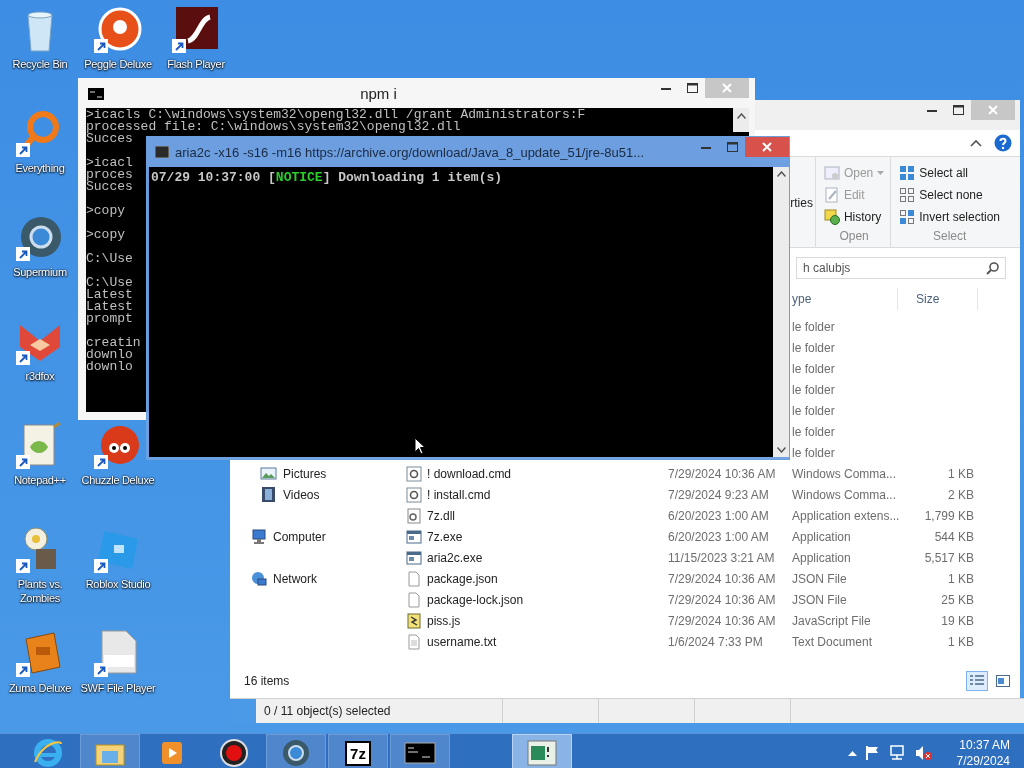 Image resolution: width=1024 pixels, height=768 pixels. What do you see at coordinates (273, 127) in the screenshot?
I see `console-line: processed file: C:\windows\system32\opengl32.dll` at bounding box center [273, 127].